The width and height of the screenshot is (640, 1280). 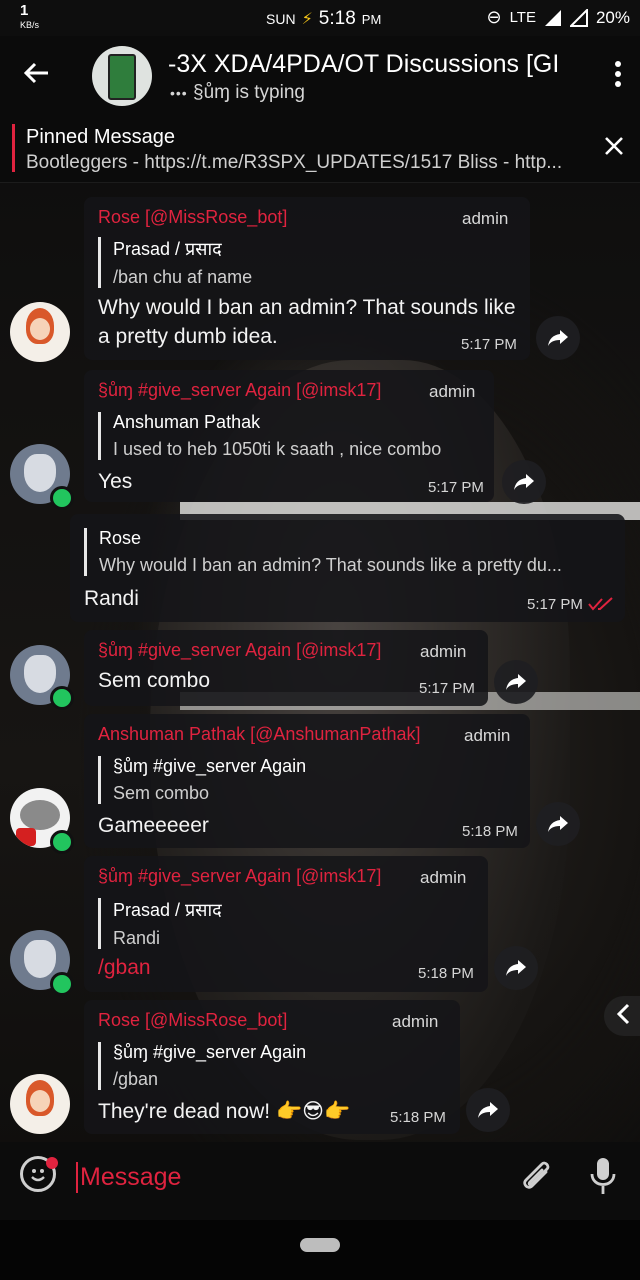 I want to click on pinned-accent-bar, so click(x=13, y=148).